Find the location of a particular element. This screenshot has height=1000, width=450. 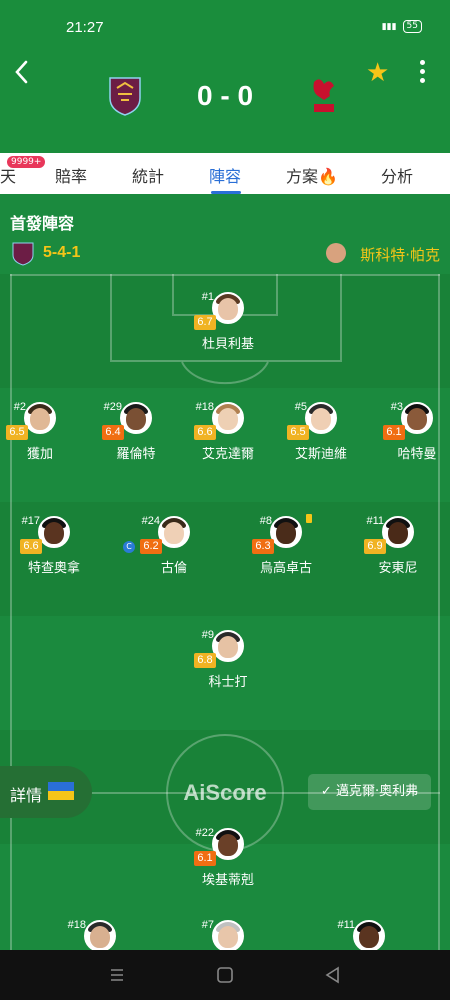

player-rating: 6.8 is located at coordinates (205, 660).